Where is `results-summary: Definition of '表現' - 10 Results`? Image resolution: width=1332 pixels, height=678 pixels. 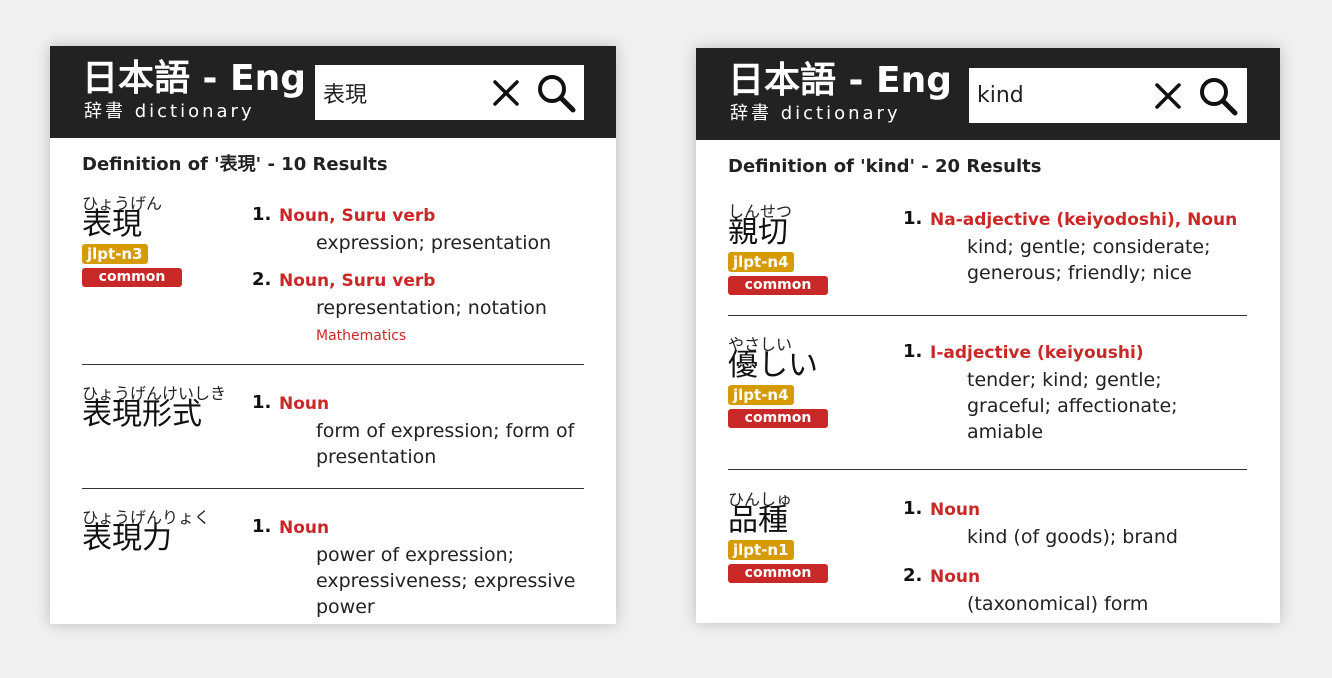 results-summary: Definition of '表現' - 10 Results is located at coordinates (235, 163).